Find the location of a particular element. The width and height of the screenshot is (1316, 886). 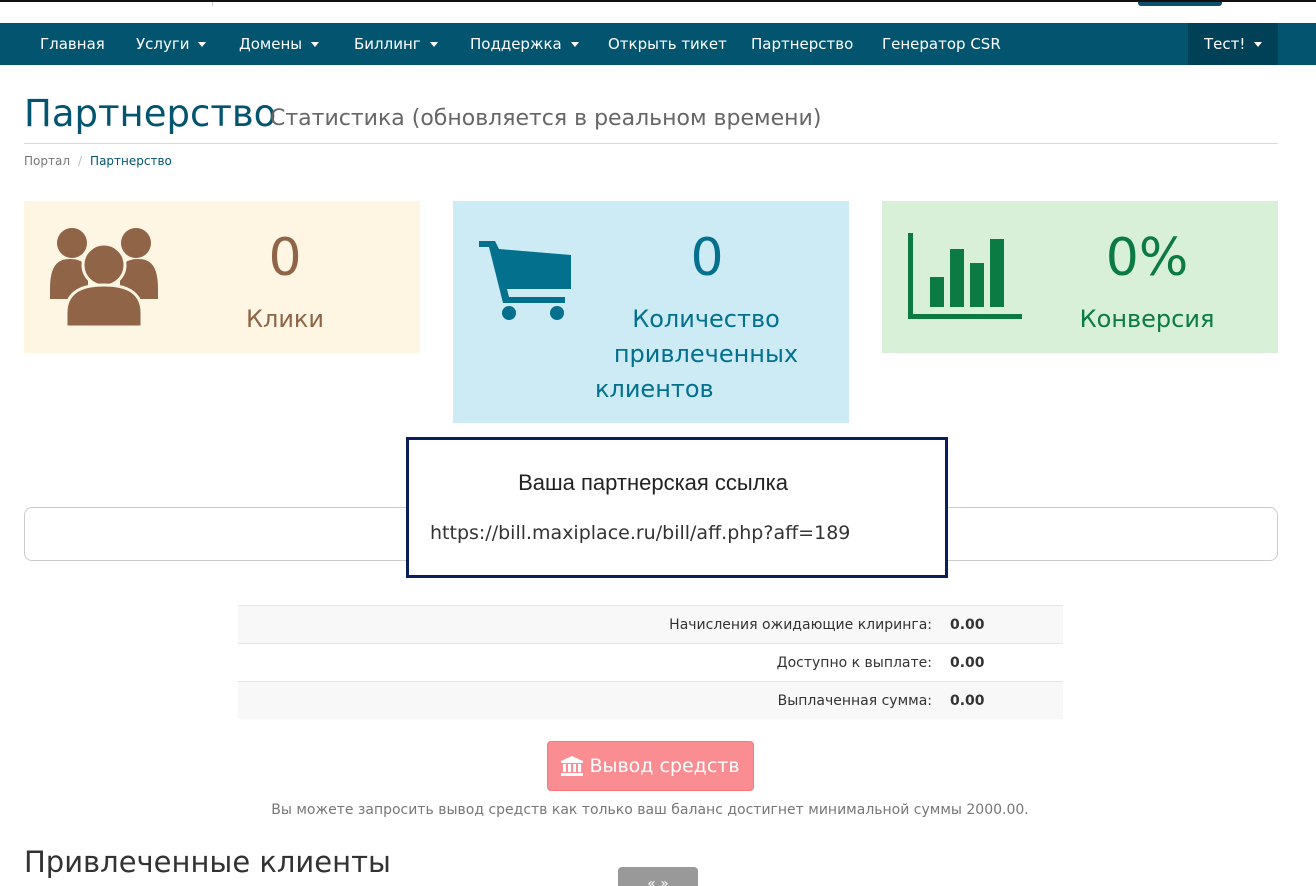

breadcrumb-home: Портал is located at coordinates (47, 161).